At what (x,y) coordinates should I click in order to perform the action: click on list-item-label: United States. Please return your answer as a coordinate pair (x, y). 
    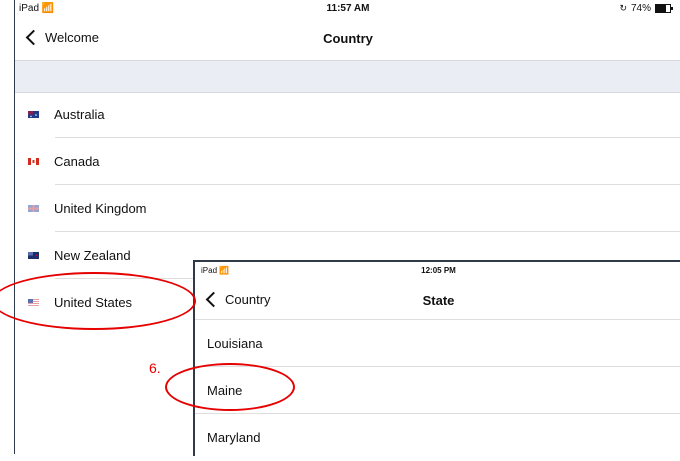
    Looking at the image, I should click on (93, 302).